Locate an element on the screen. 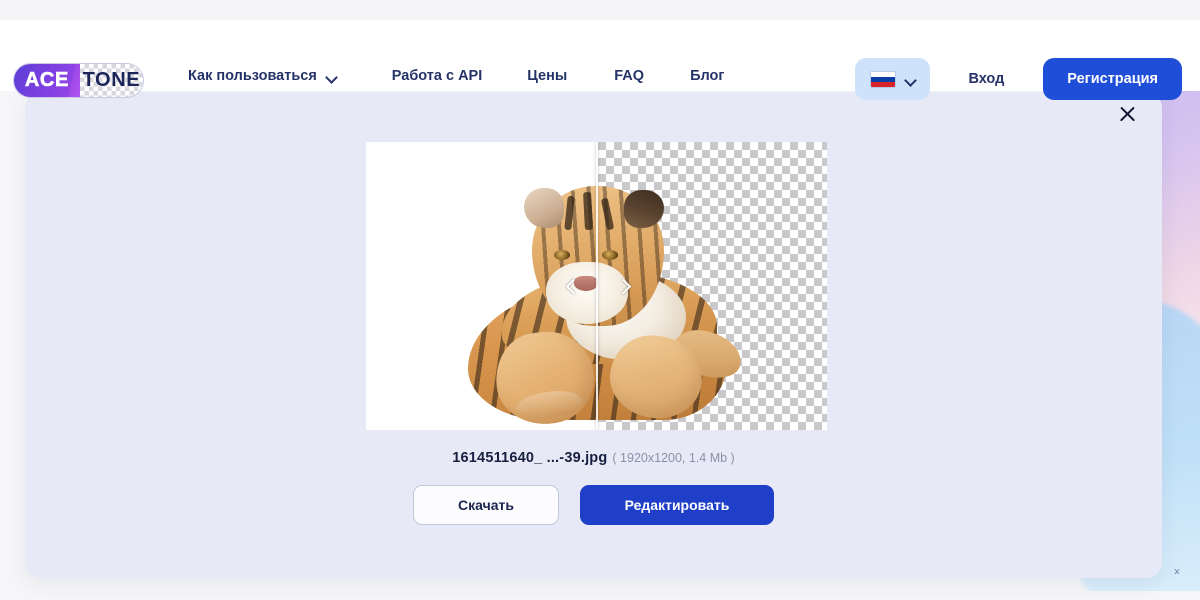  nav-item-pricing: Цены is located at coordinates (547, 76).